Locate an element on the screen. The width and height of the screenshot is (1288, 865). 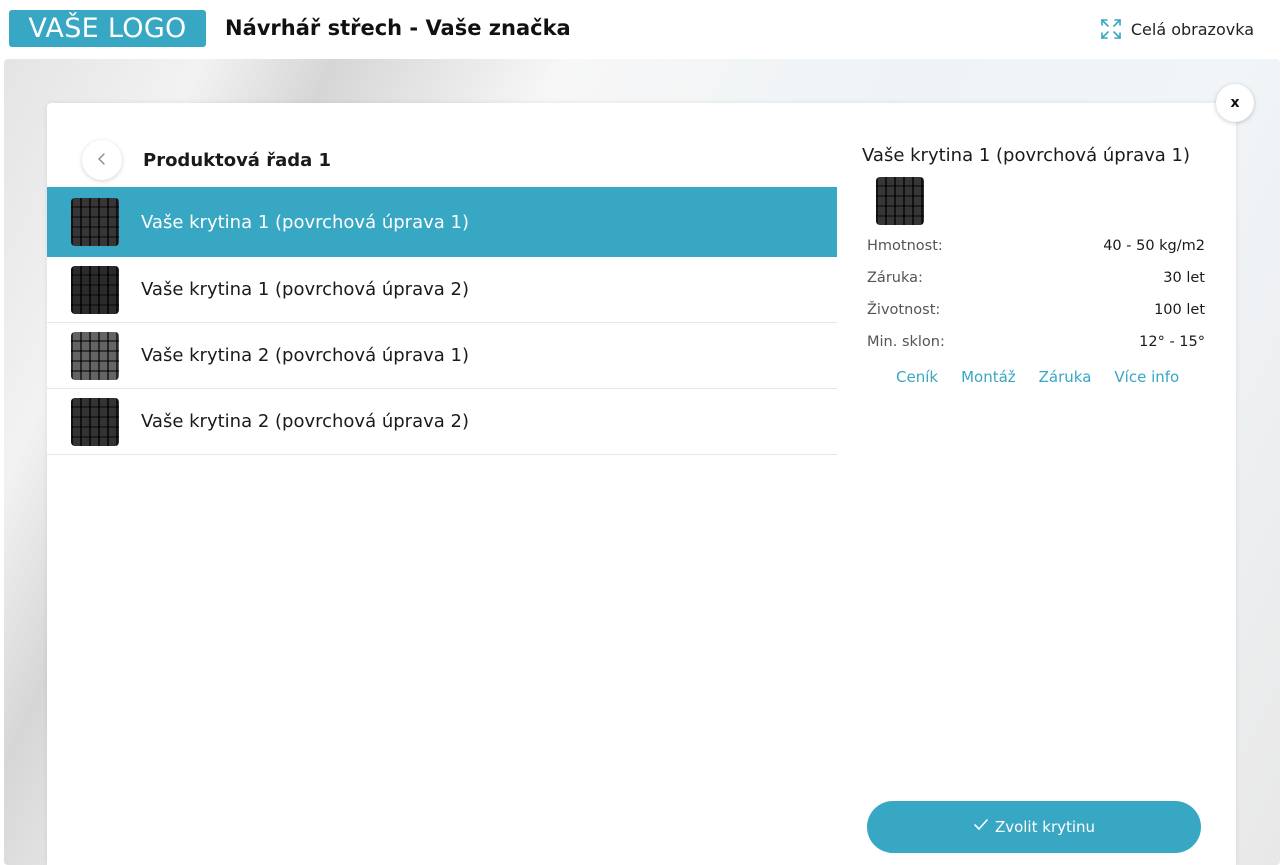
property-label: Životnost: is located at coordinates (904, 310).